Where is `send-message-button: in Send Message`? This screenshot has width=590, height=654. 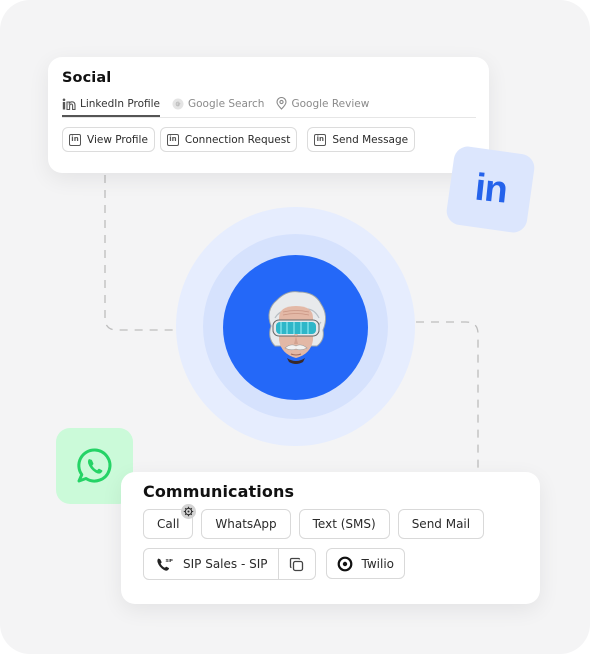 send-message-button: in Send Message is located at coordinates (361, 139).